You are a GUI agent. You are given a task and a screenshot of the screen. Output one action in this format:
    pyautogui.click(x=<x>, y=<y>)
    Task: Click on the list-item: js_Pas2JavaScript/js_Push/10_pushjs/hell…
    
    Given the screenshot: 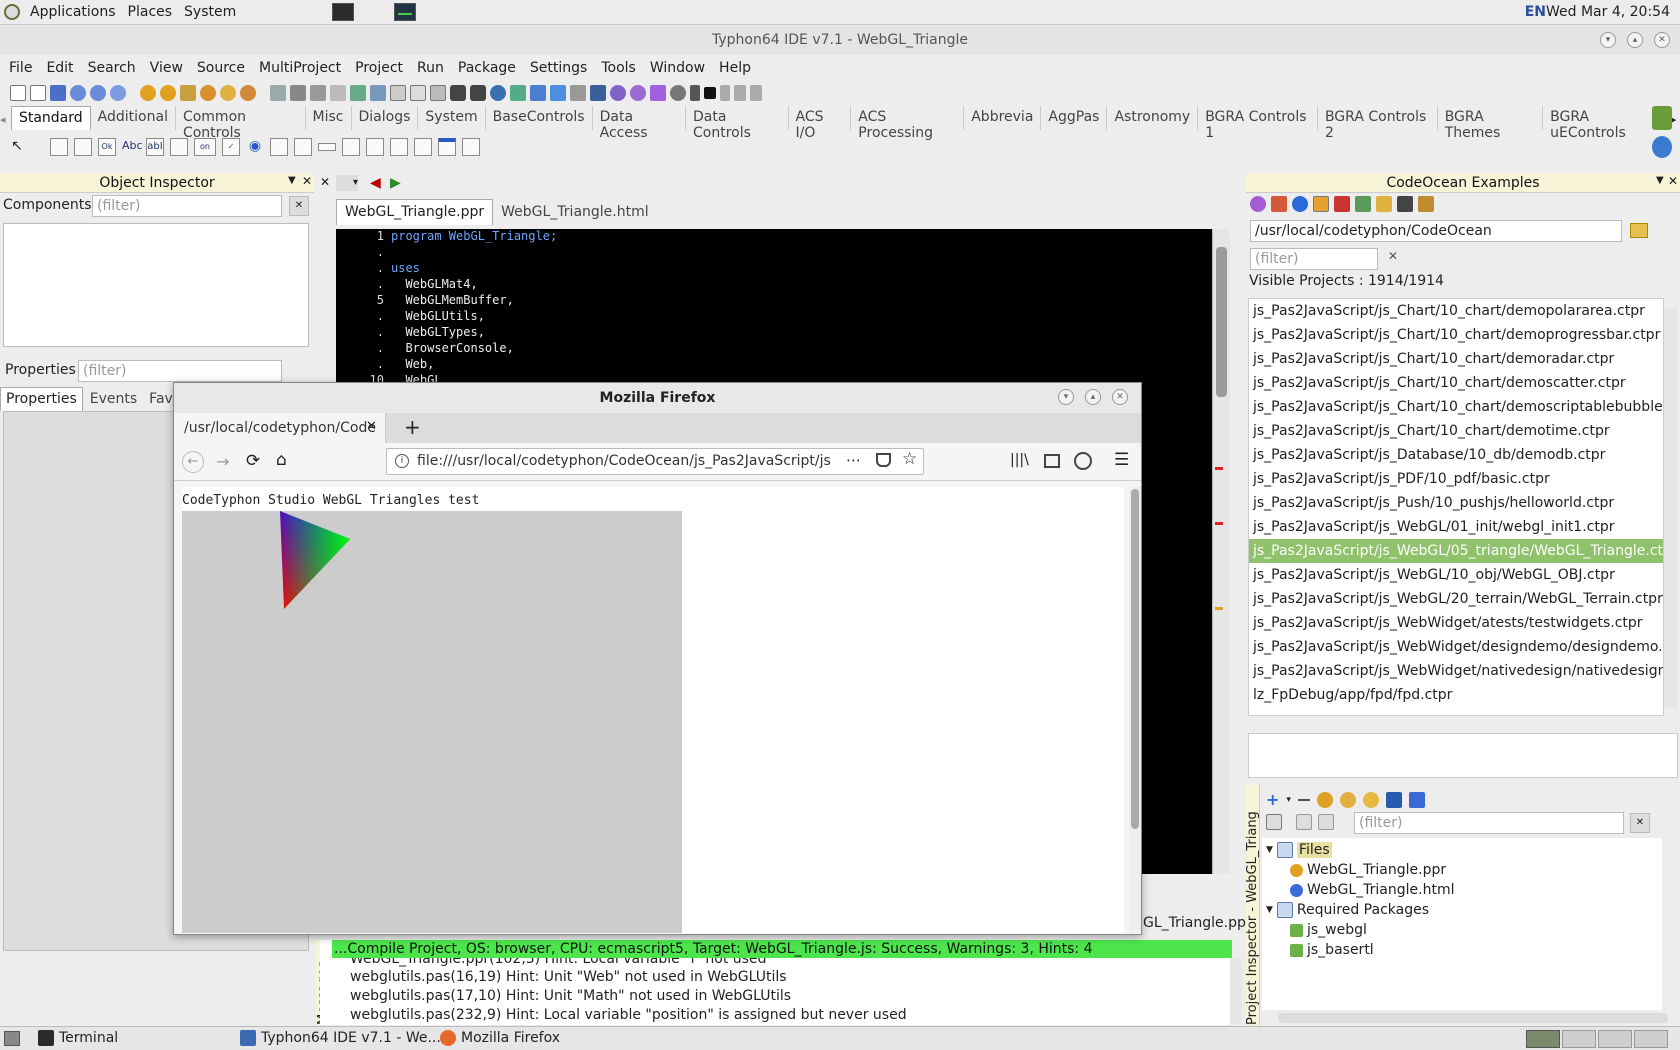 What is the action you would take?
    pyautogui.click(x=1456, y=503)
    